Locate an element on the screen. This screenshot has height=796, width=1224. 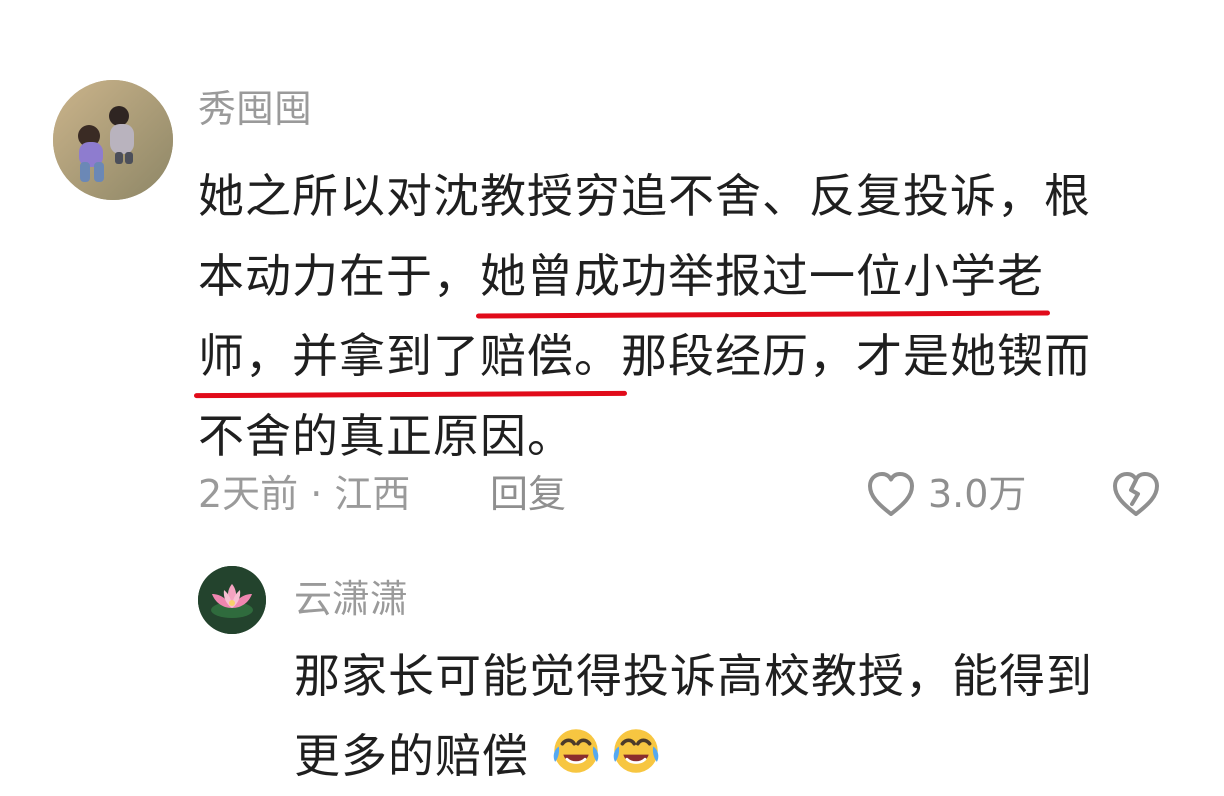
reply-line-1: 那家长可能觉得投诉高校教授，能得到 is located at coordinates (693, 676).